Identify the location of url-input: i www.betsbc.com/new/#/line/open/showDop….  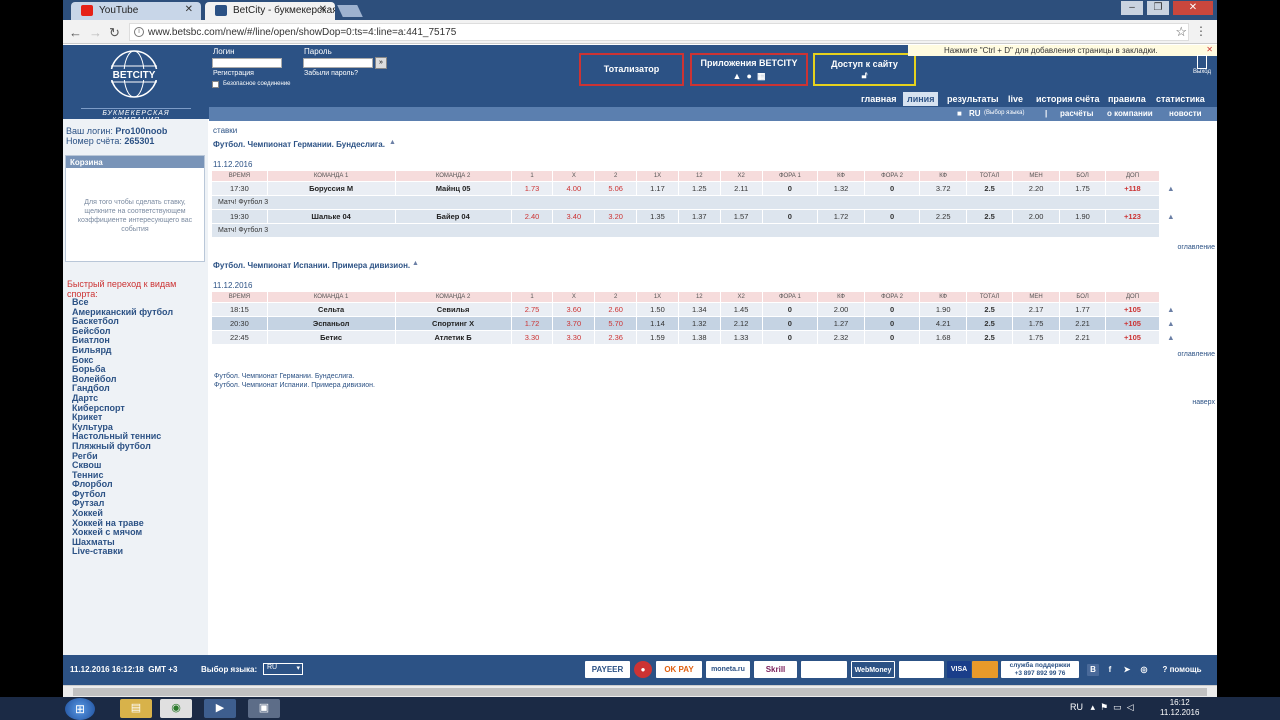
(659, 32).